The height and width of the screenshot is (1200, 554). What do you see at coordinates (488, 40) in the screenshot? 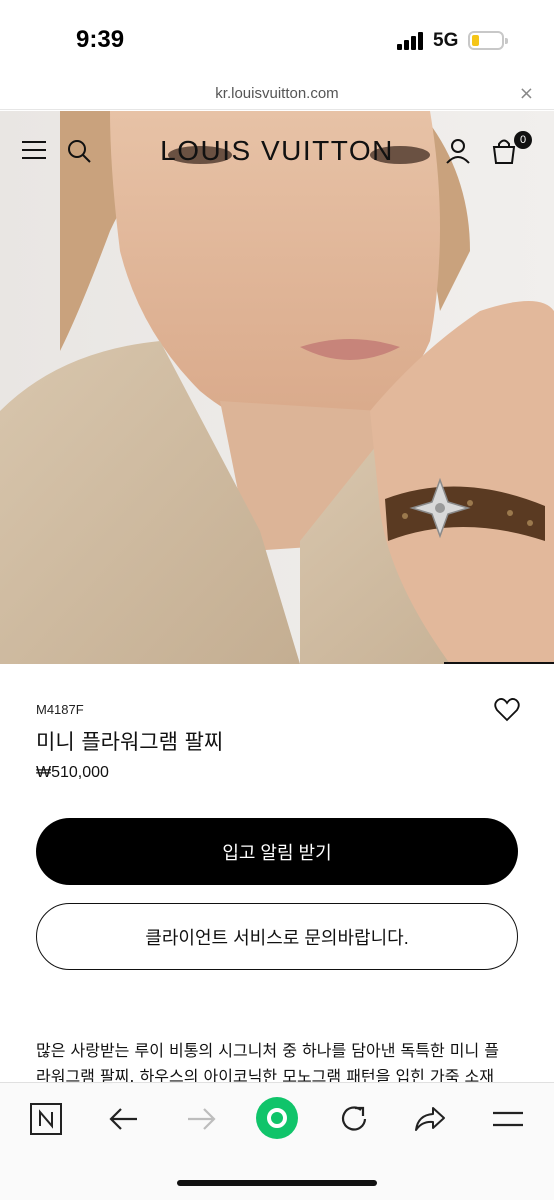
I see `battery-icon` at bounding box center [488, 40].